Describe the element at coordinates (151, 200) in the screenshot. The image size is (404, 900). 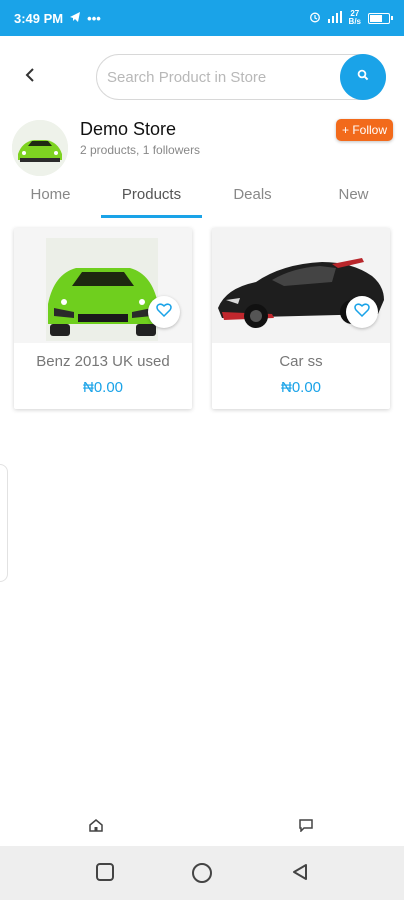
I see `tab-products: Products` at that location.